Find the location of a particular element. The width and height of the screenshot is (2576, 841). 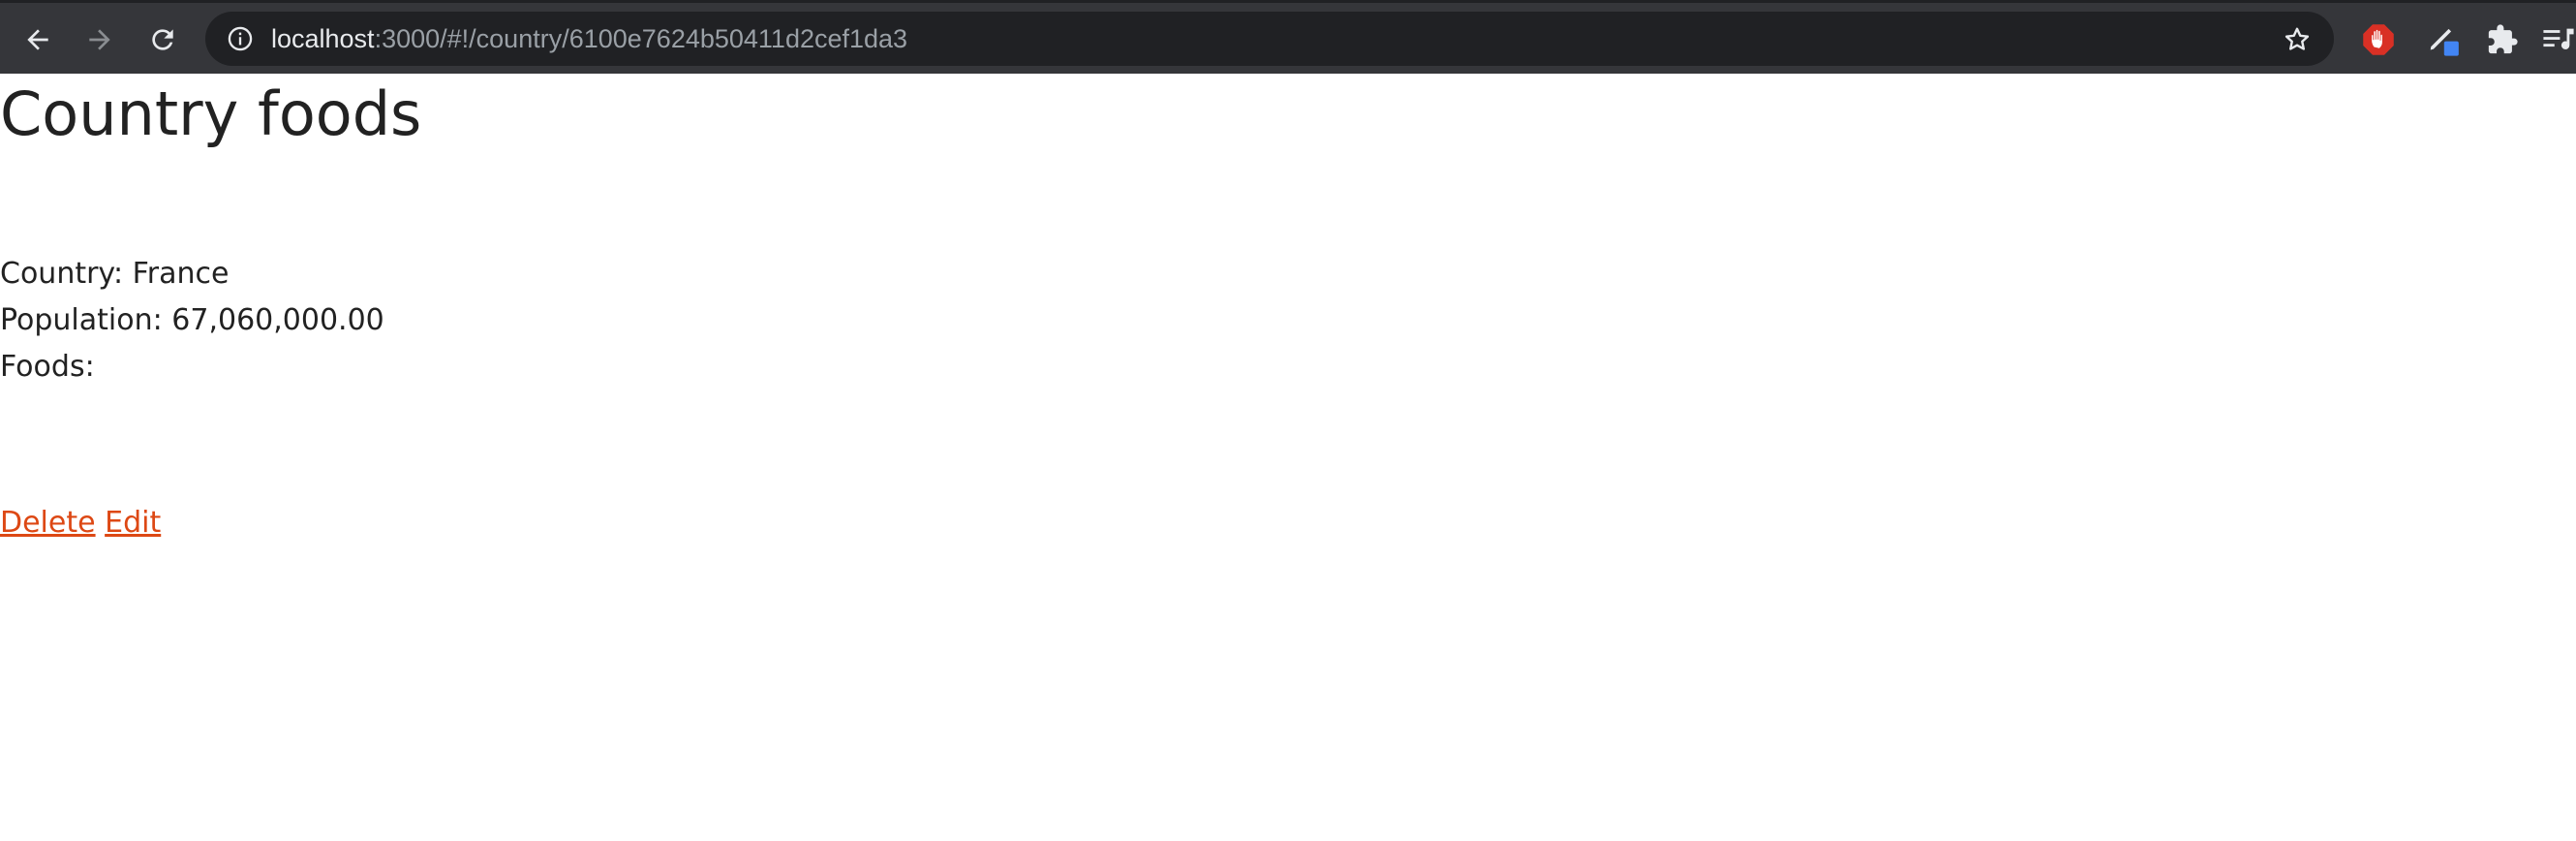

forward-button is located at coordinates (99, 39).